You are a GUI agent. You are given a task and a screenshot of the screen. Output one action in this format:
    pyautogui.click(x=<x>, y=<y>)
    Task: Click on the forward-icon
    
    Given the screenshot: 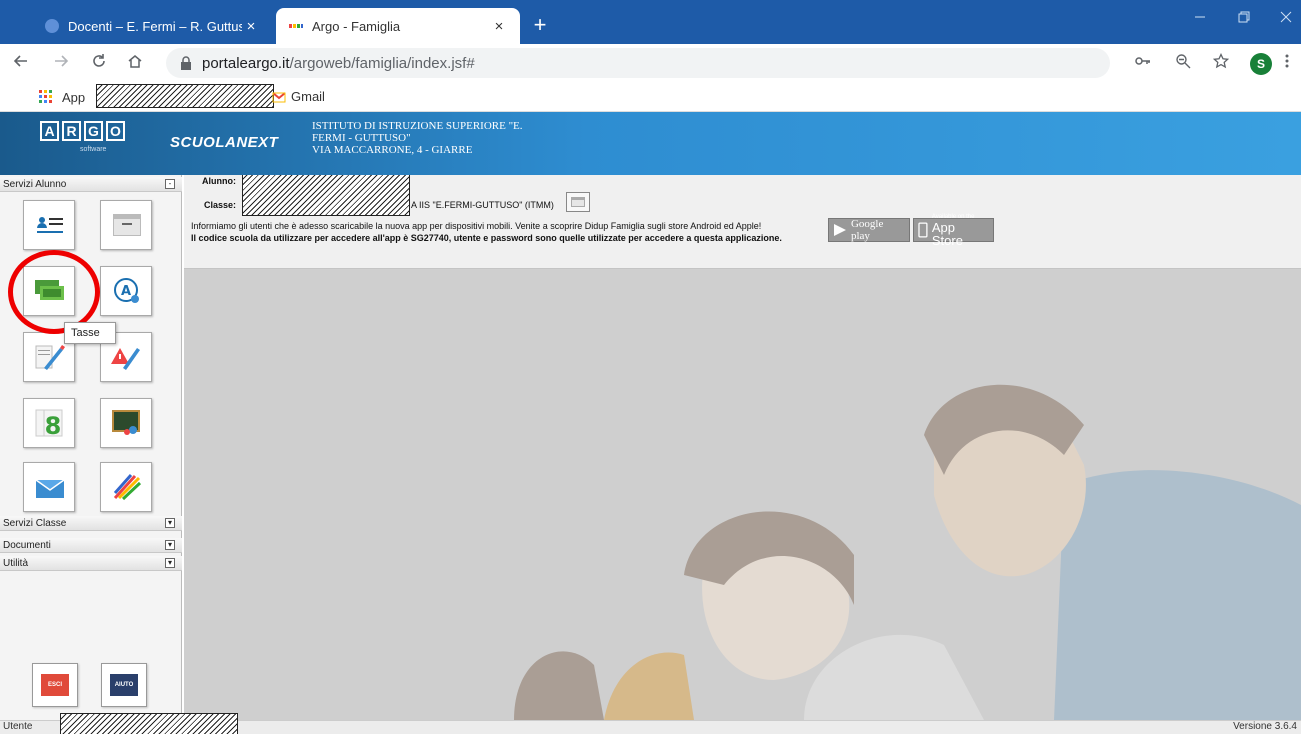 What is the action you would take?
    pyautogui.click(x=61, y=63)
    